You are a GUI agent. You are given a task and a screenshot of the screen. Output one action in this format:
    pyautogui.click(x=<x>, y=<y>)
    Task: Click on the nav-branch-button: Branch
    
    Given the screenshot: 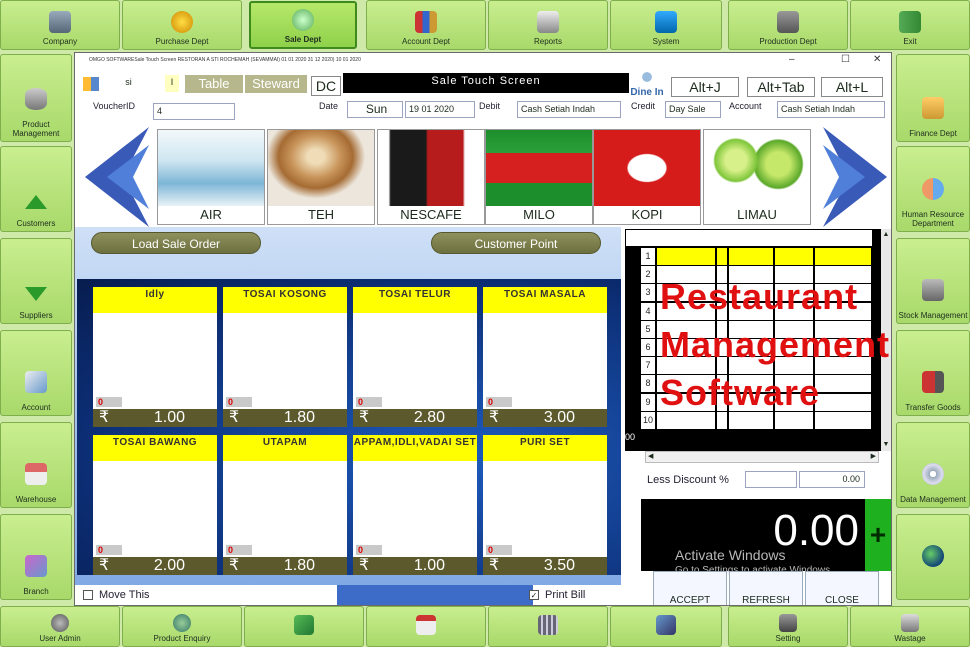 What is the action you would take?
    pyautogui.click(x=36, y=557)
    